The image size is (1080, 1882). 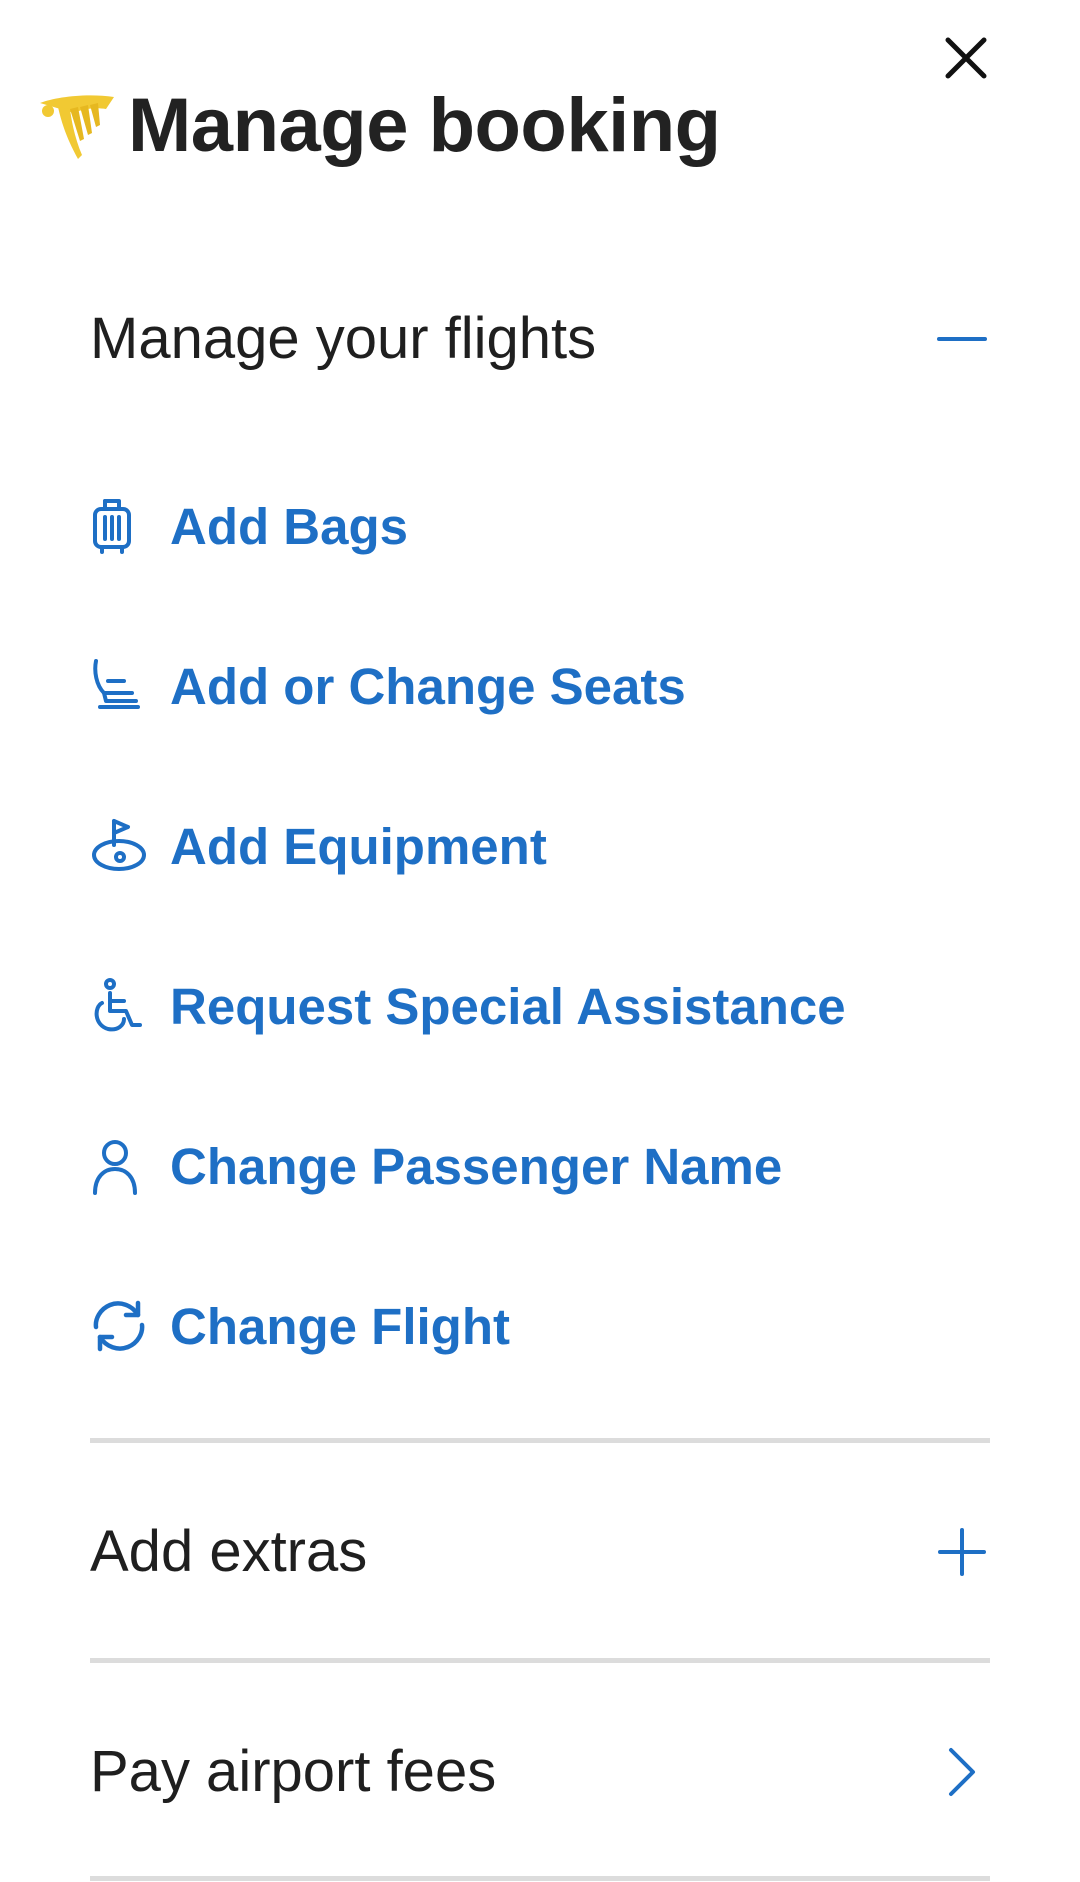 What do you see at coordinates (358, 846) in the screenshot?
I see `menu-item-label: Add Equipment` at bounding box center [358, 846].